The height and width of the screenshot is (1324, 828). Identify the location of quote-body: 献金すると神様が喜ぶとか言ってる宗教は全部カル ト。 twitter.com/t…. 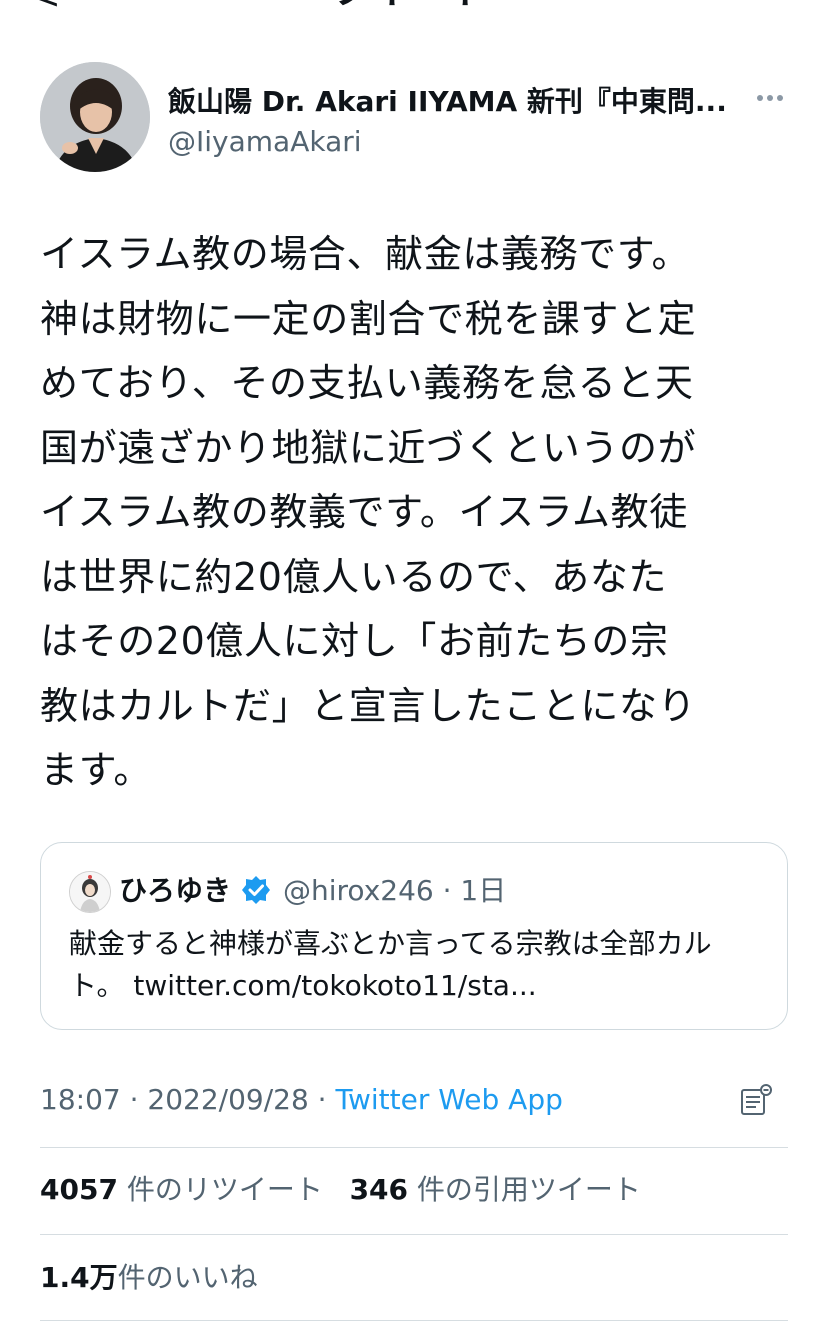
(390, 964).